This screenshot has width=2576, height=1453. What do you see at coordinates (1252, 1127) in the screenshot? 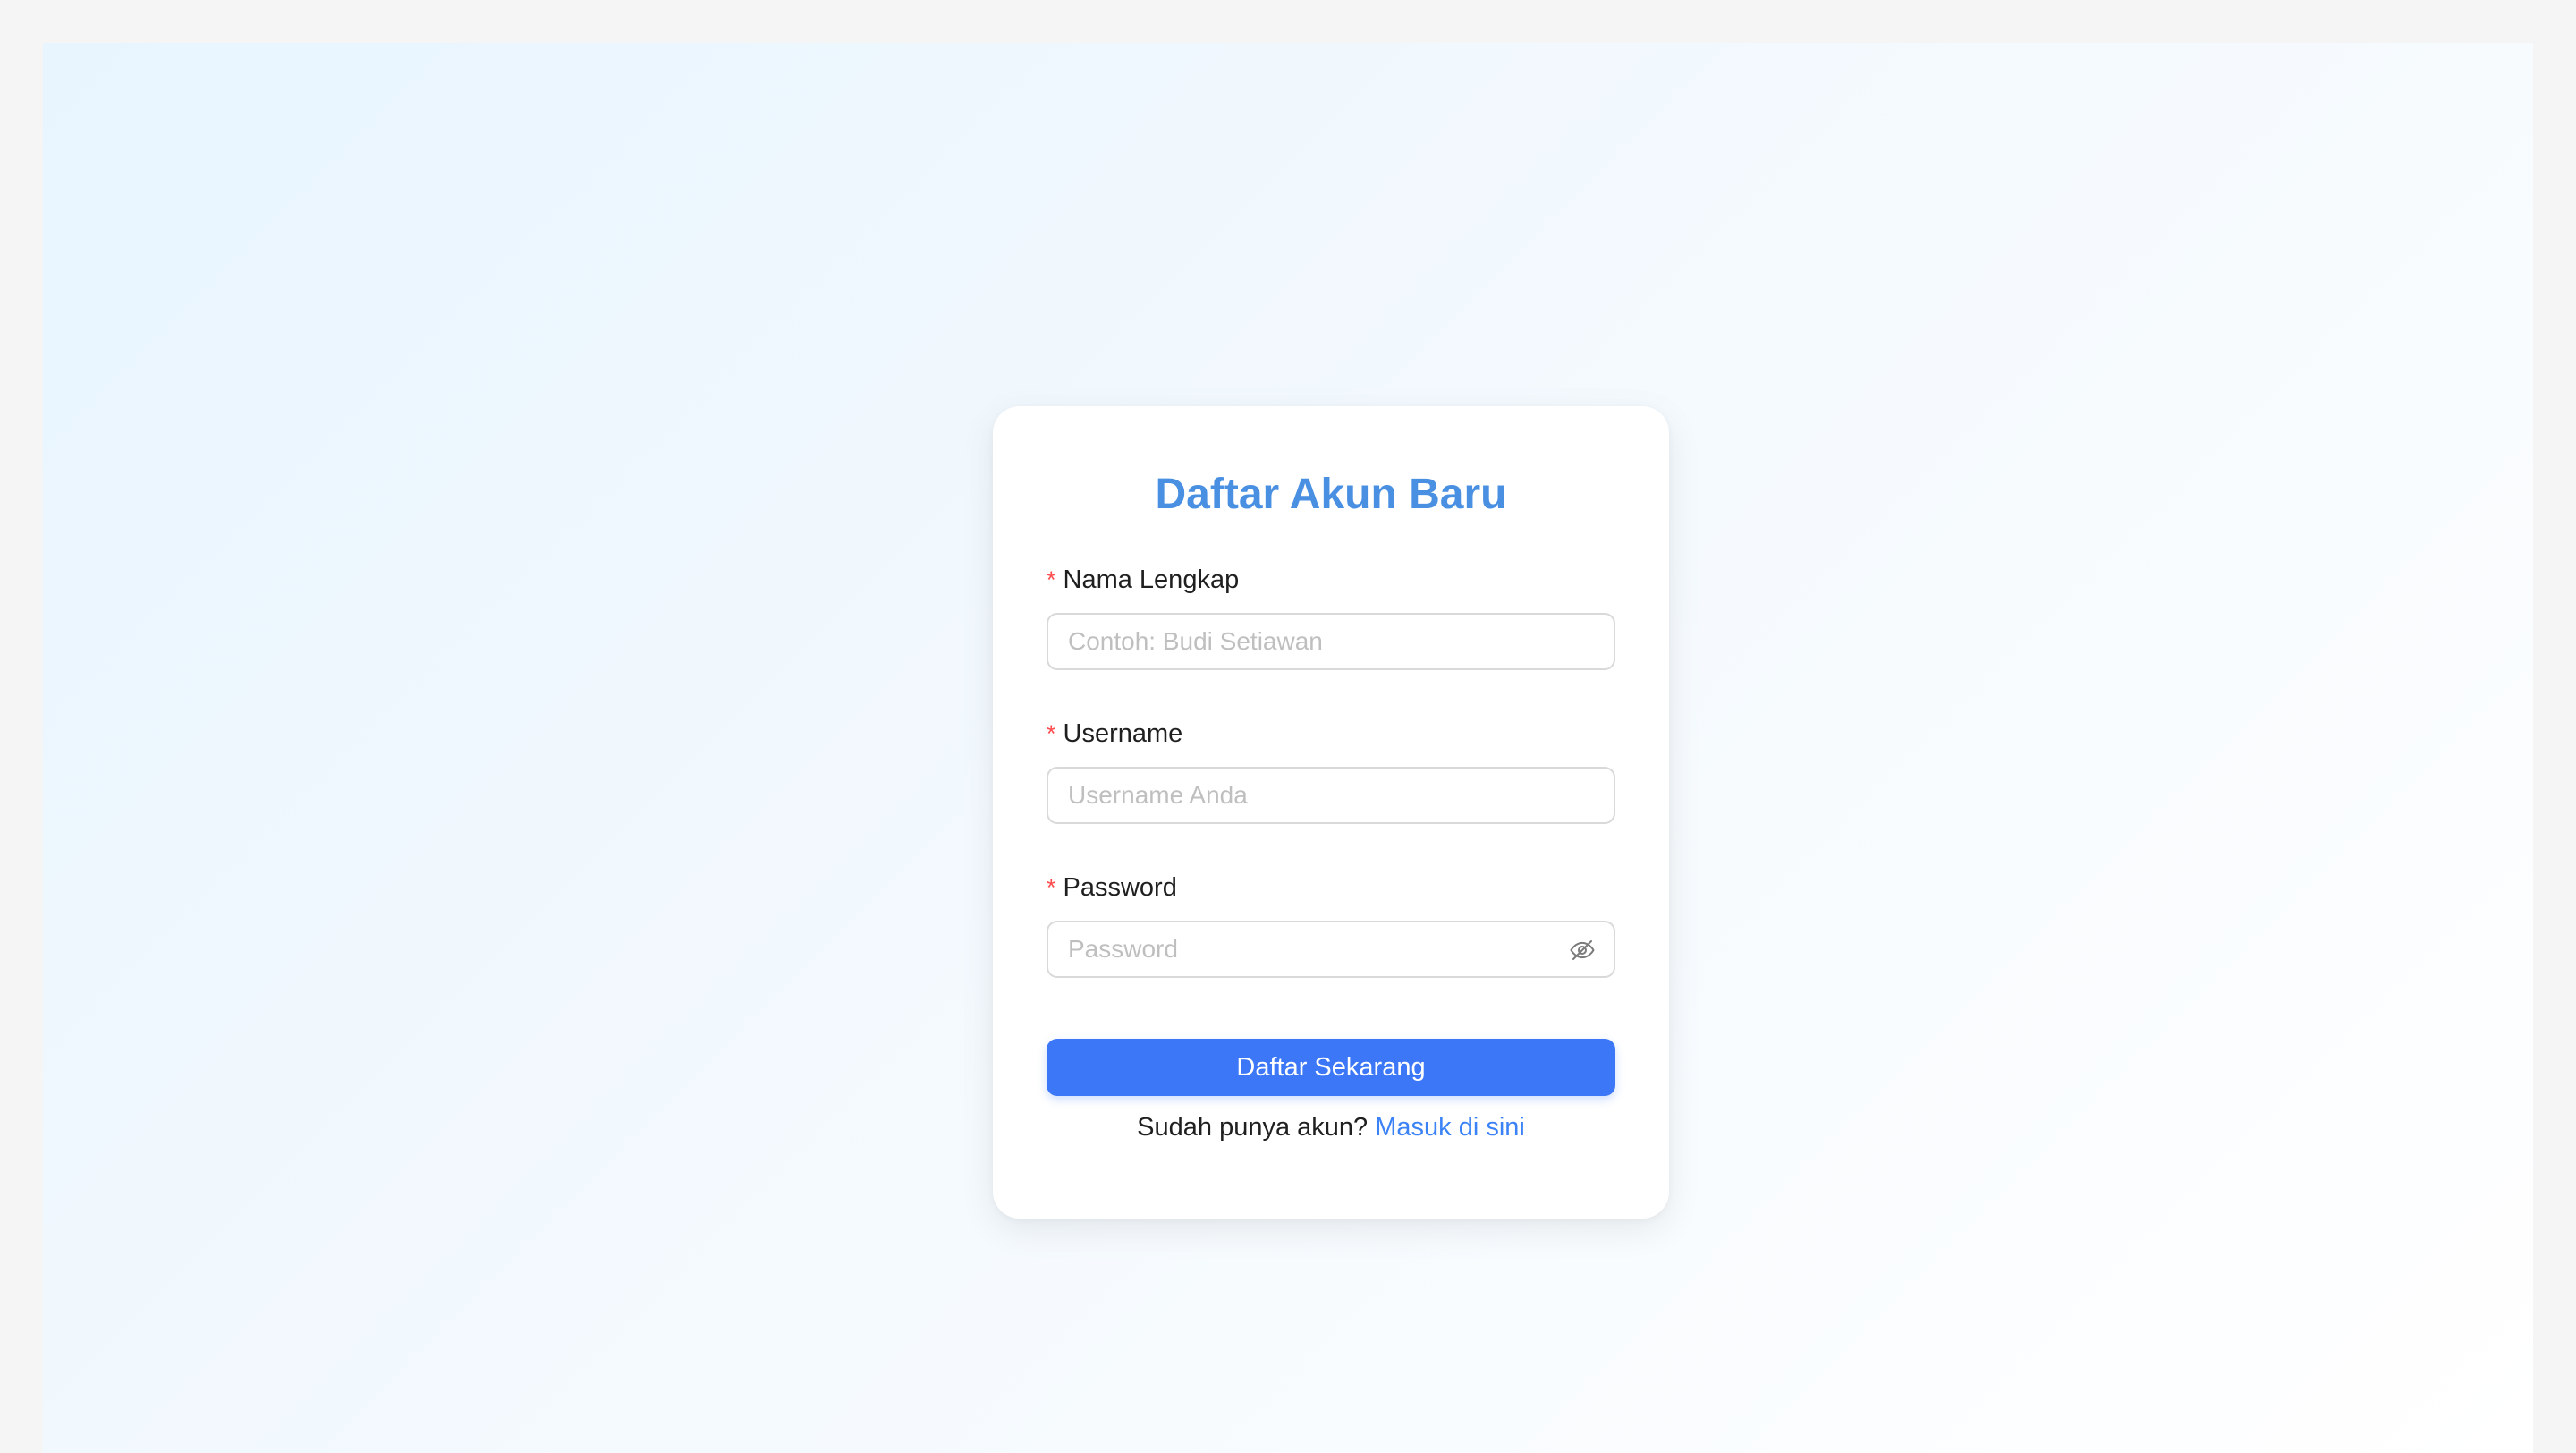
I see `login-prompt-text: Sudah punya akun?` at bounding box center [1252, 1127].